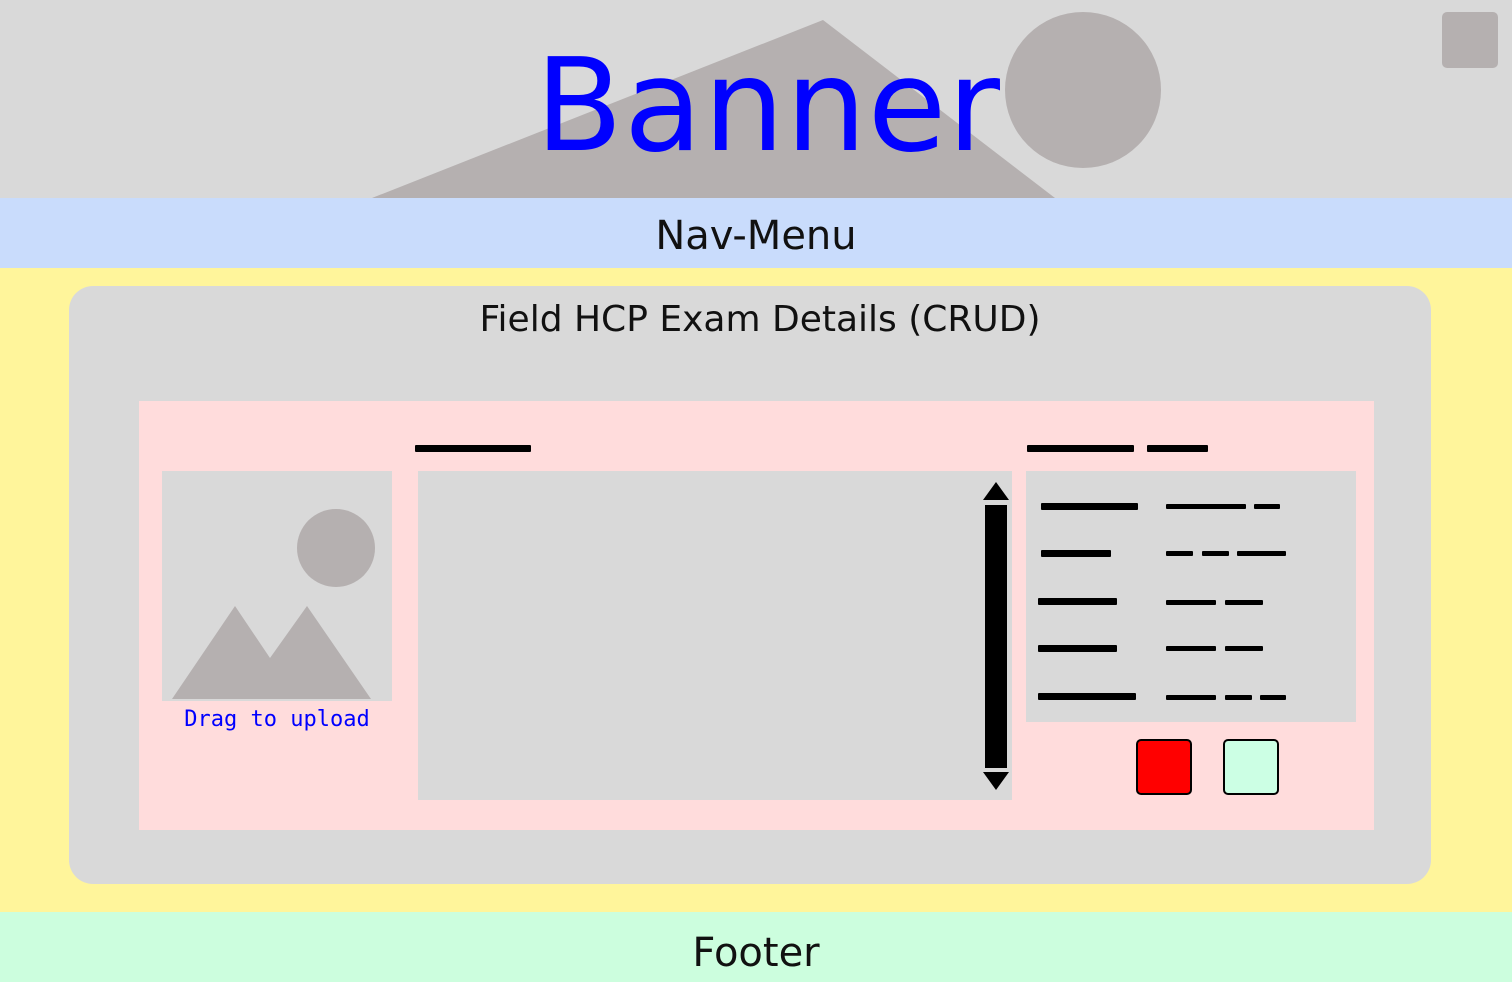  What do you see at coordinates (1191, 596) in the screenshot?
I see `details-list` at bounding box center [1191, 596].